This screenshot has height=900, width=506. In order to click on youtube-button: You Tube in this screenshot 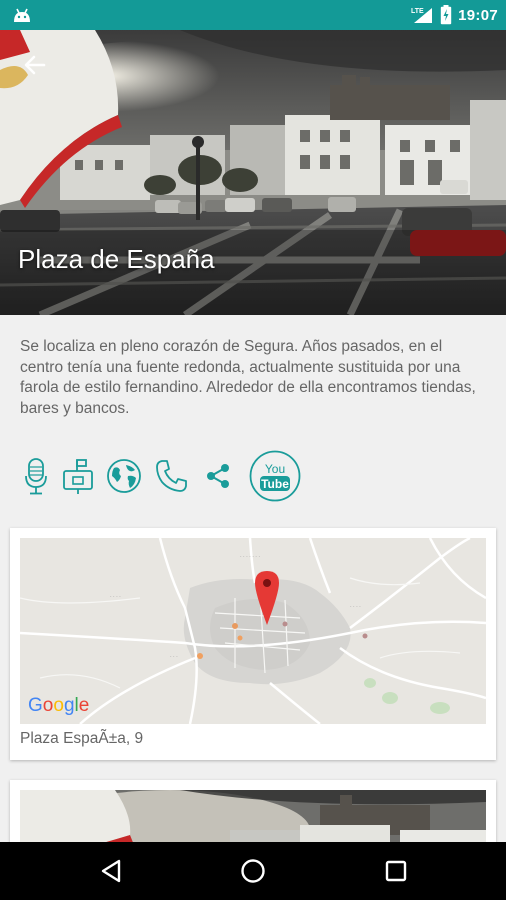, I will do `click(275, 476)`.